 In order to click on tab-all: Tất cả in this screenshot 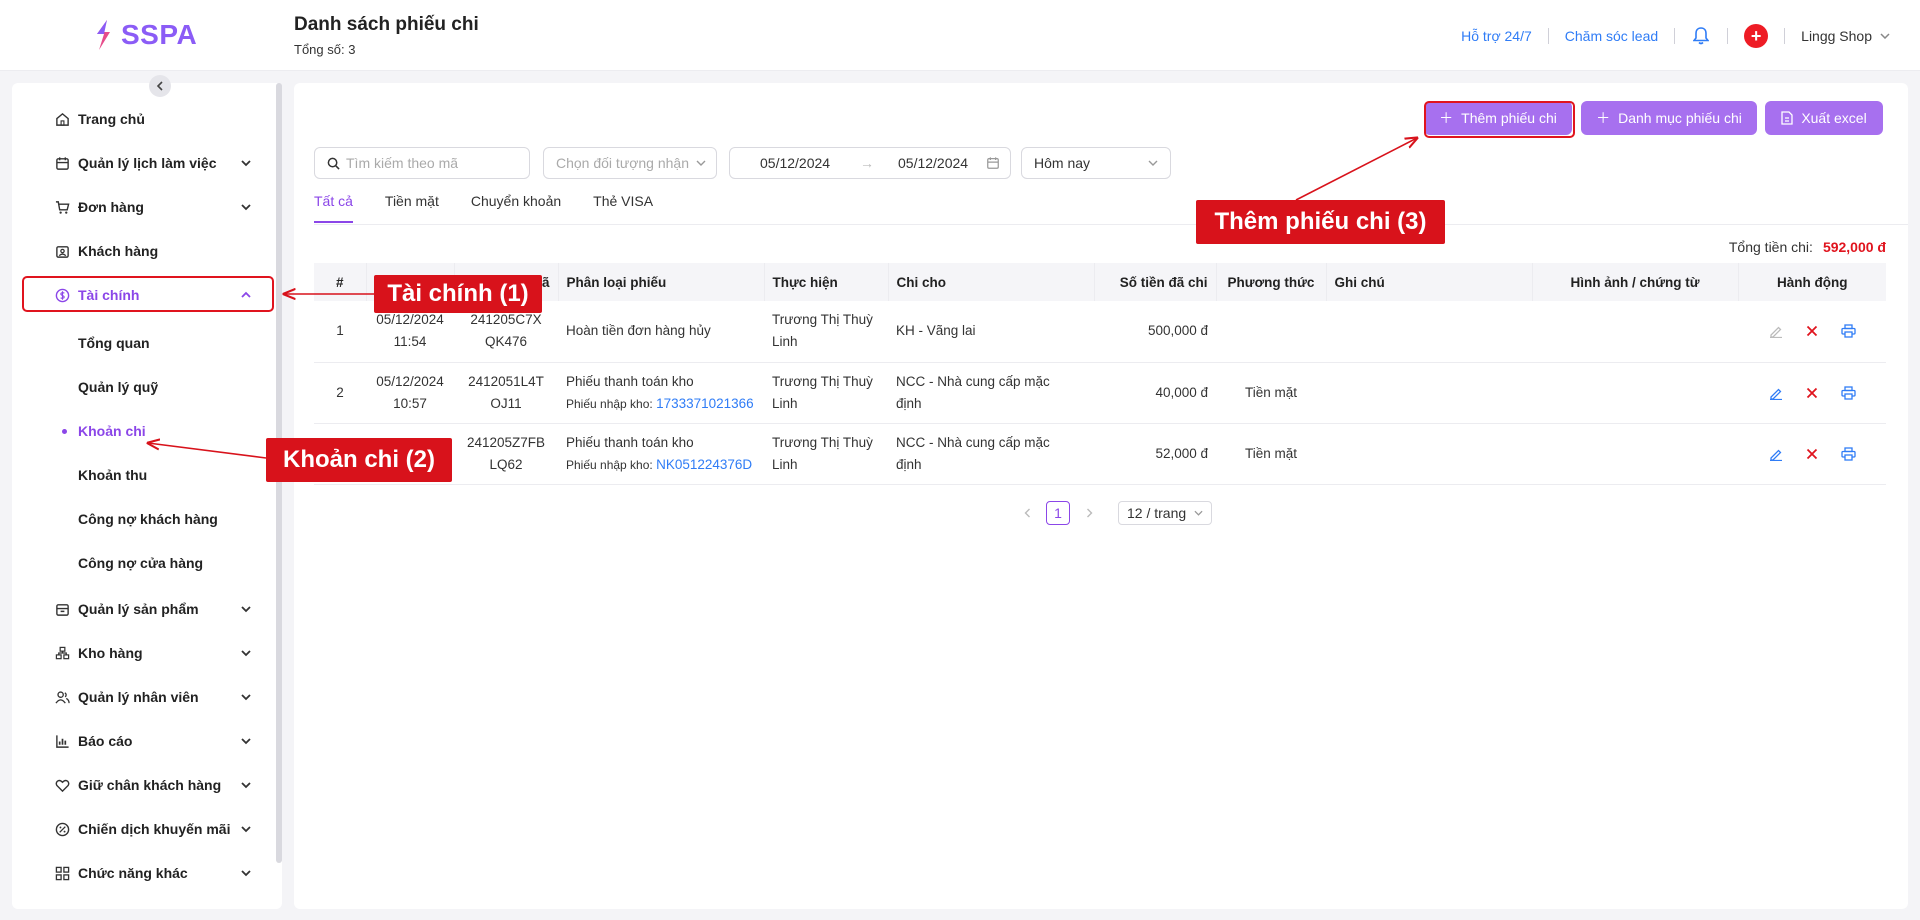, I will do `click(333, 208)`.